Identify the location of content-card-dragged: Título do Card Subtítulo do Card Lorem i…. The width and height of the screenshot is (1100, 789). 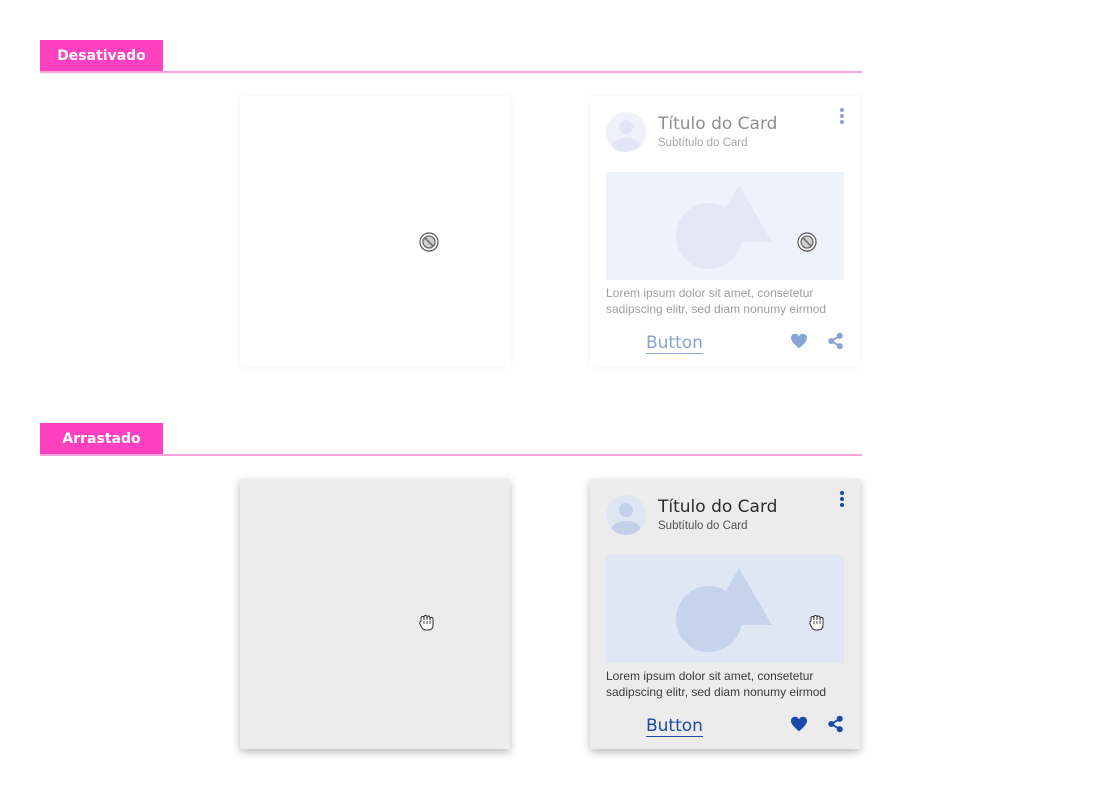
(725, 614).